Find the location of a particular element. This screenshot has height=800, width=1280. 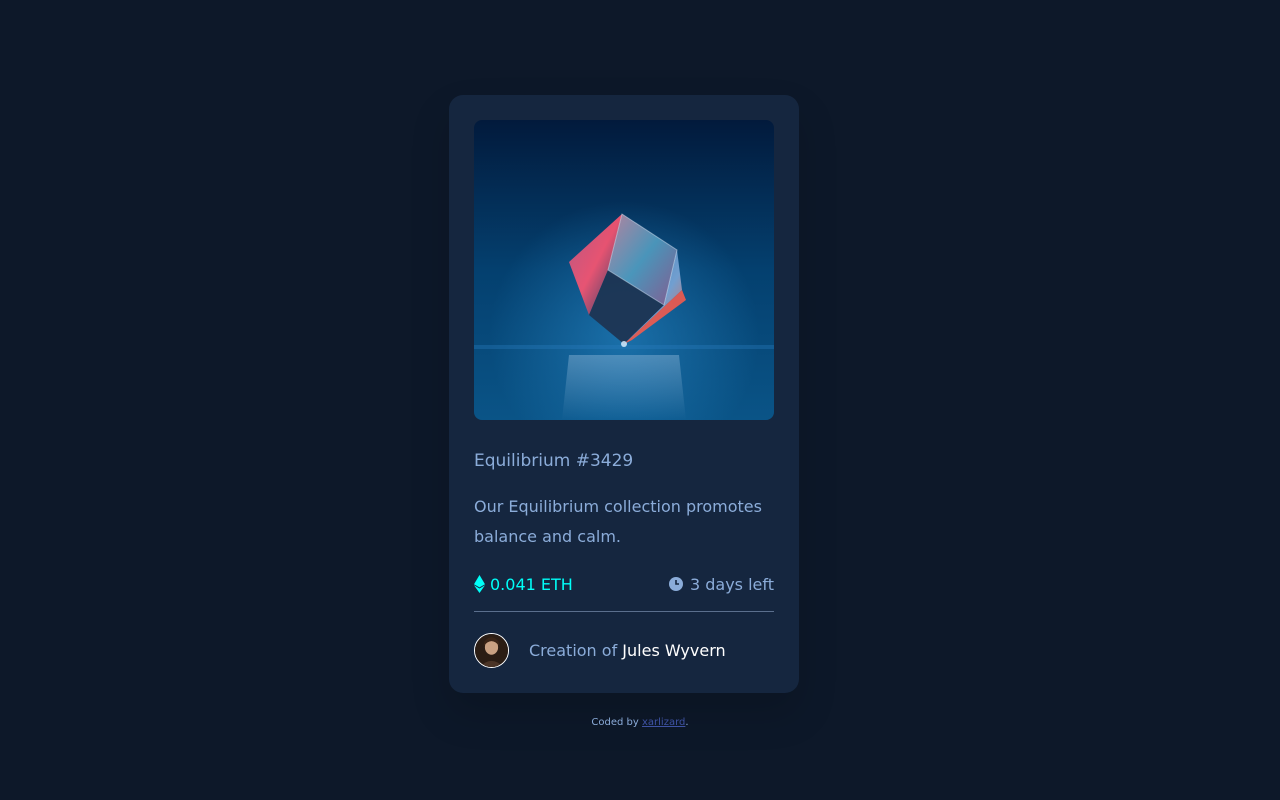

creator-name: Jules Wyvern is located at coordinates (673, 650).